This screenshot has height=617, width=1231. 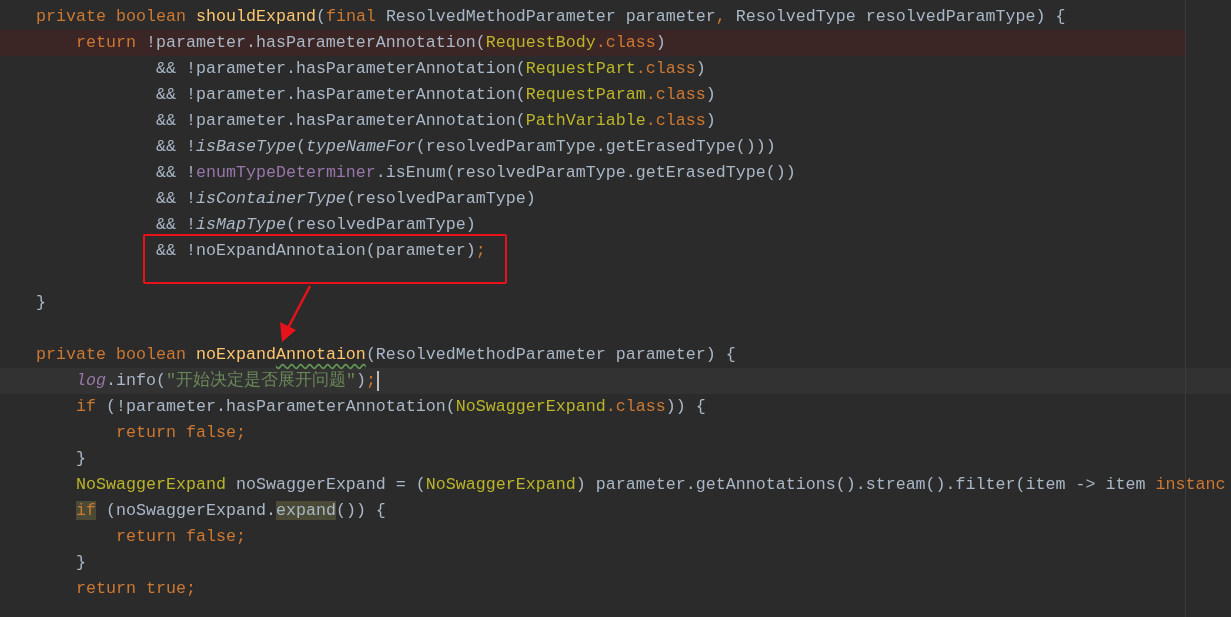 What do you see at coordinates (230, 511) in the screenshot?
I see `code-line: if (noSwaggerExpand.expand()) {` at bounding box center [230, 511].